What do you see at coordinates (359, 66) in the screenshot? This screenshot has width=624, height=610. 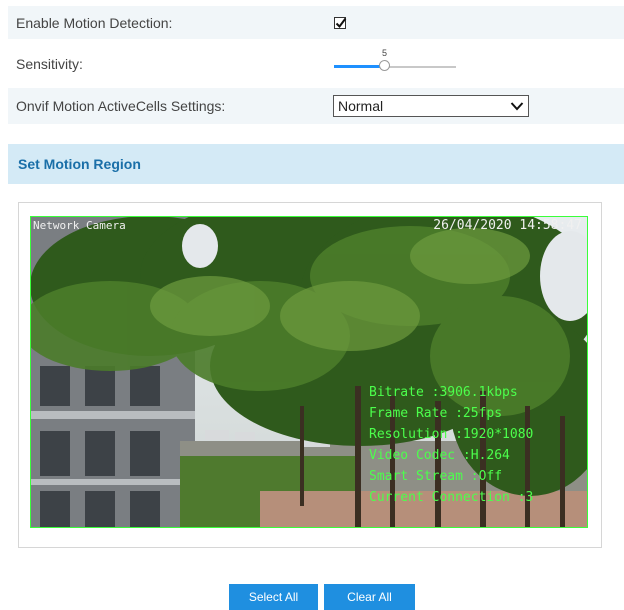 I see `slider-fill` at bounding box center [359, 66].